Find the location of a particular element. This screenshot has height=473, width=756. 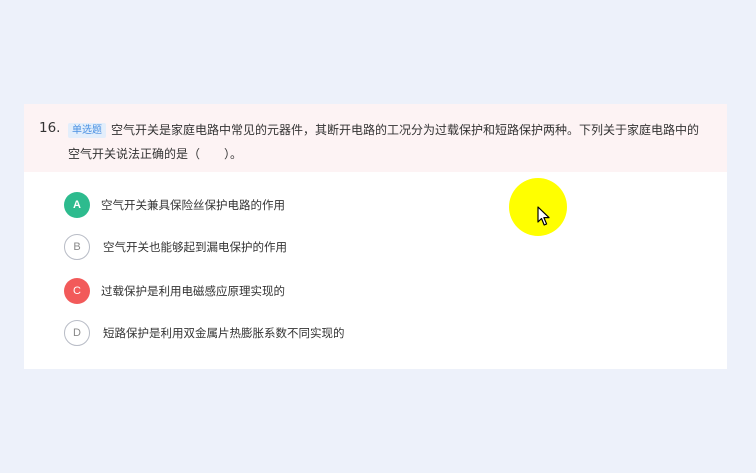

question-number: 16. is located at coordinates (50, 128).